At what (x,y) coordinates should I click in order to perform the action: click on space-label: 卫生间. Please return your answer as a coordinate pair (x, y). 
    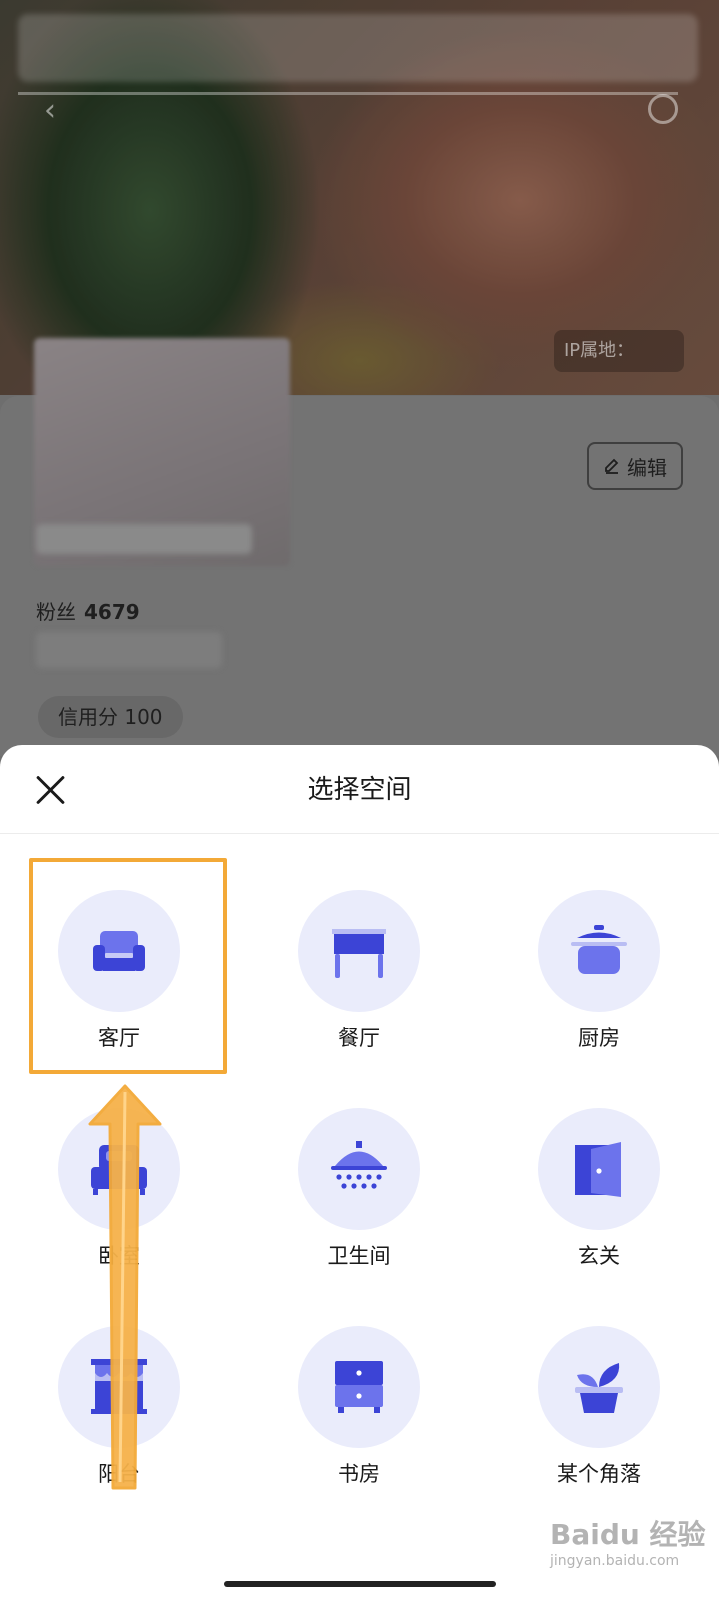
    Looking at the image, I should click on (359, 1256).